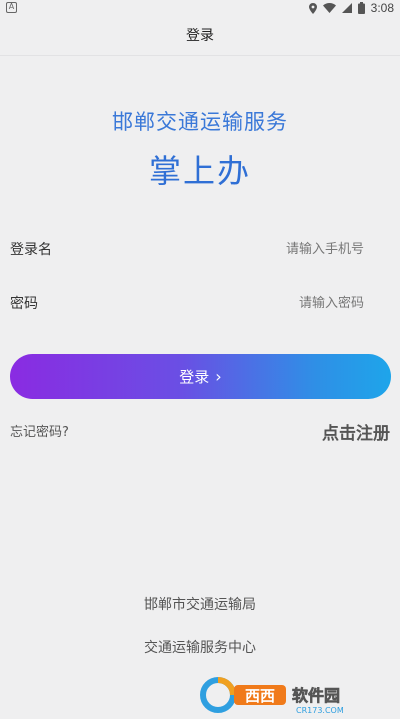 Image resolution: width=400 pixels, height=719 pixels. What do you see at coordinates (382, 8) in the screenshot?
I see `status-time: 3:08` at bounding box center [382, 8].